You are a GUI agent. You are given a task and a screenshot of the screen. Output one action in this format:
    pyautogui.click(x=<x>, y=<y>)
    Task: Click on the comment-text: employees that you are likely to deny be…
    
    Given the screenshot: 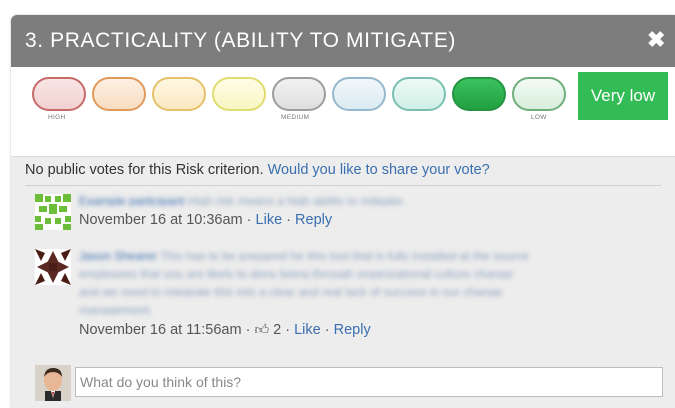 What is the action you would take?
    pyautogui.click(x=296, y=273)
    